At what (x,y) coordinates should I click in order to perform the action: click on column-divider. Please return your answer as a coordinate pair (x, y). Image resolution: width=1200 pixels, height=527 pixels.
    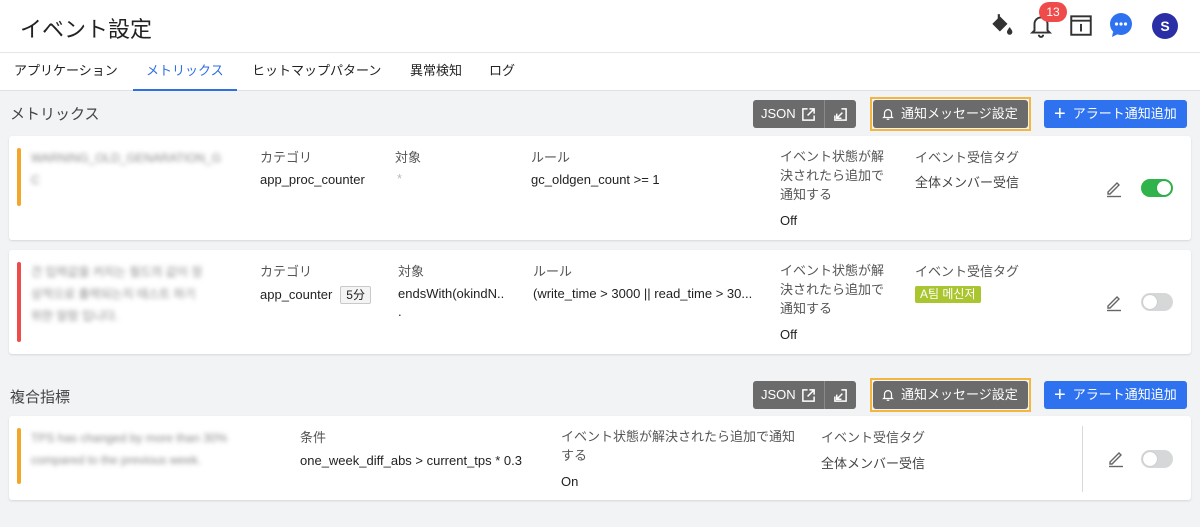
    Looking at the image, I should click on (1082, 459).